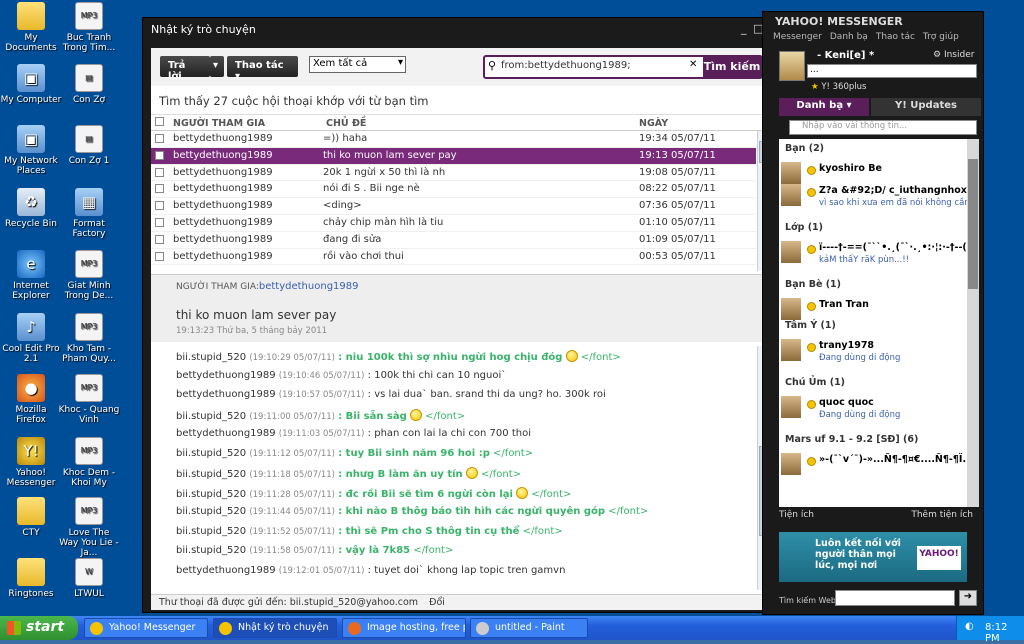 The width and height of the screenshot is (1024, 644). I want to click on desktop-icon: ♻ Recycle Bin, so click(31, 208).